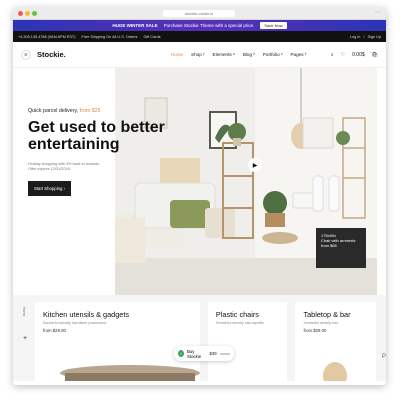  I want to click on nav-item-portfolio: Portfolio ᵛ, so click(273, 54).